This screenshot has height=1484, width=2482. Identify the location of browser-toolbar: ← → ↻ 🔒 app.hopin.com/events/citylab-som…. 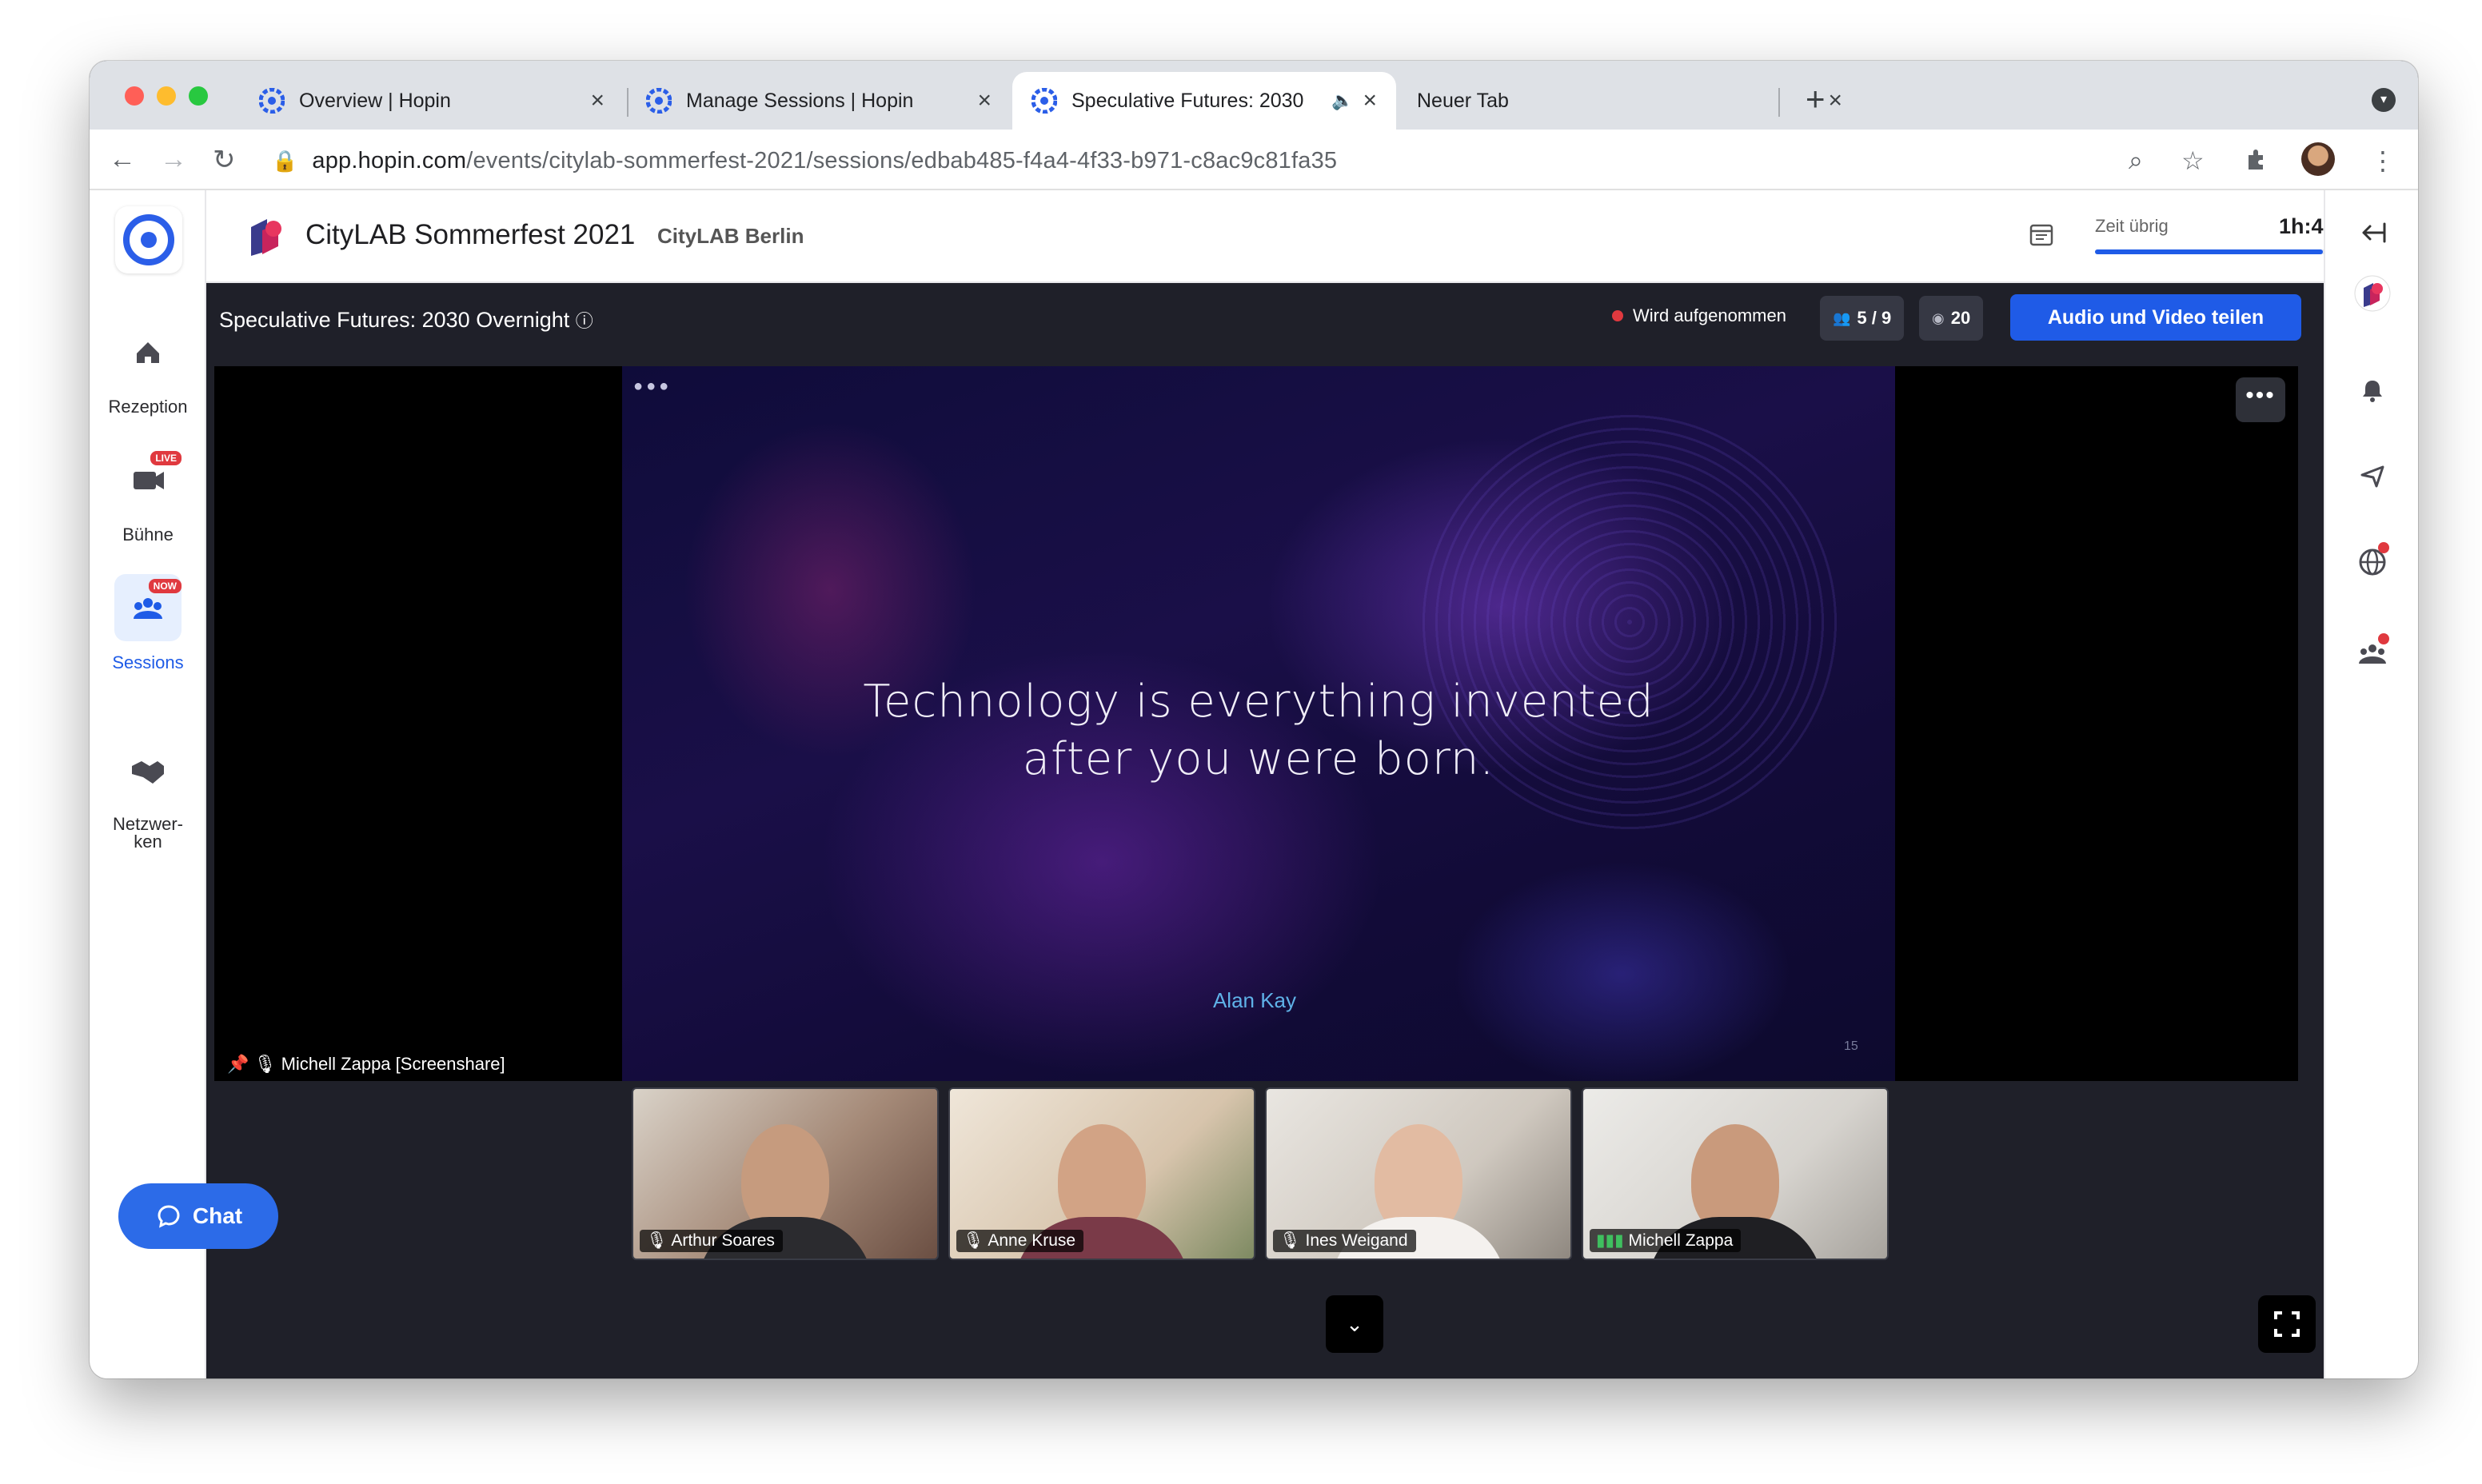
(1254, 160).